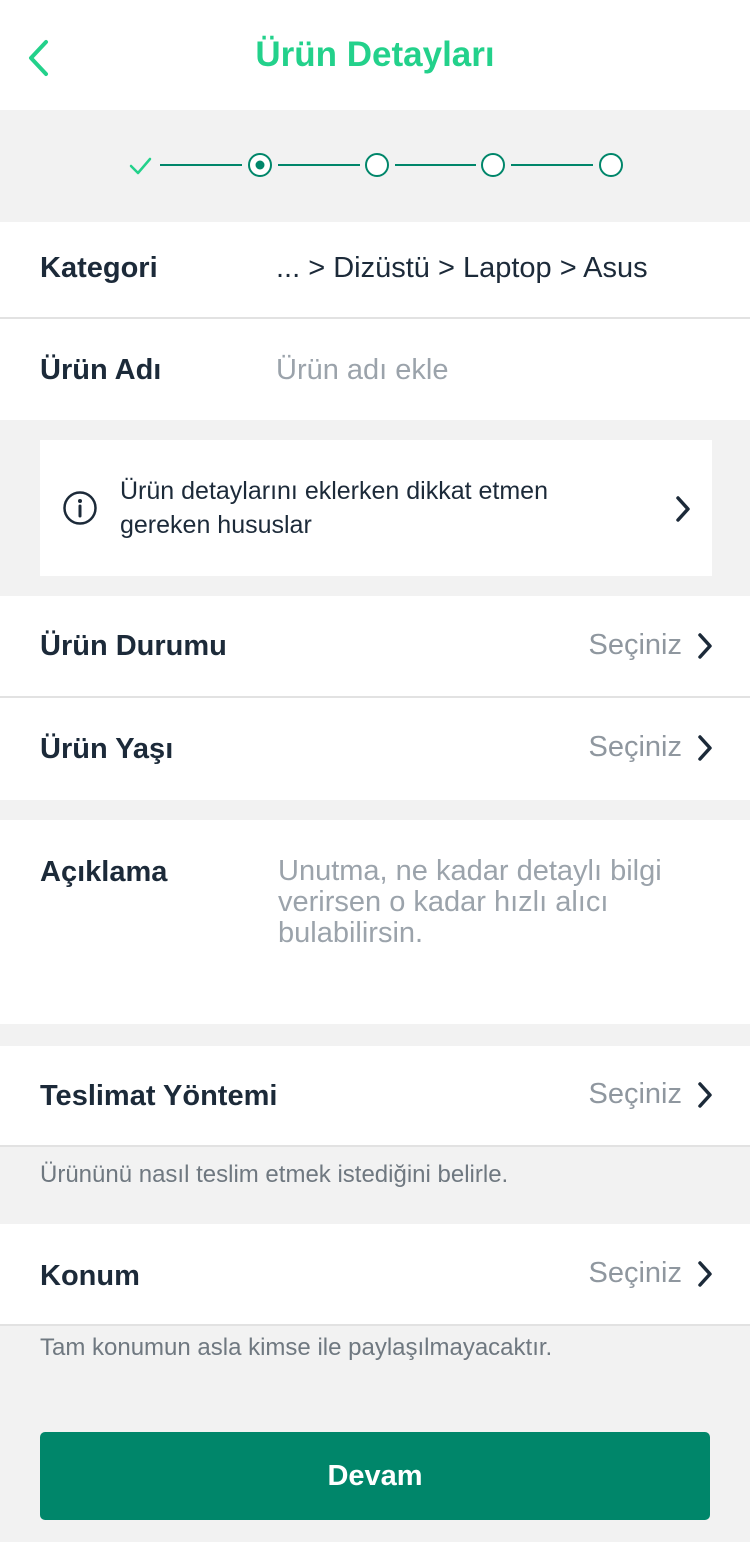 Image resolution: width=750 pixels, height=1542 pixels. What do you see at coordinates (375, 646) in the screenshot?
I see `product-condition-row: Ürün Durumu Seçiniz` at bounding box center [375, 646].